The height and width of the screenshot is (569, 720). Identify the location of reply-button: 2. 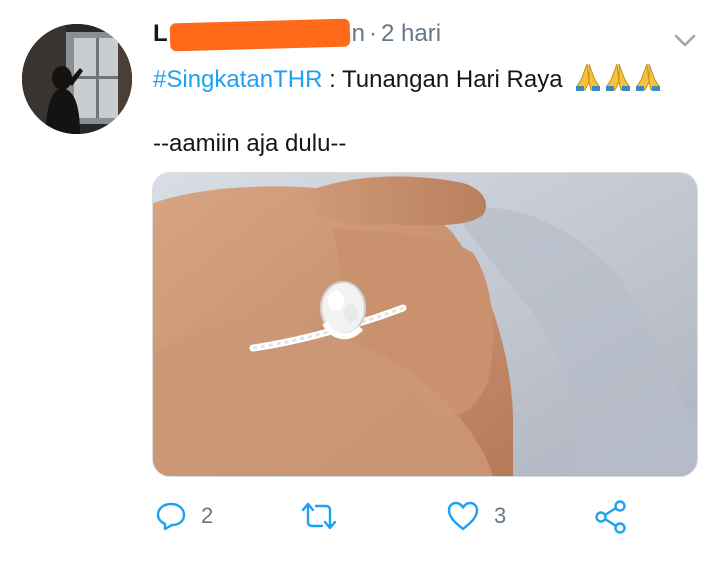
(184, 516).